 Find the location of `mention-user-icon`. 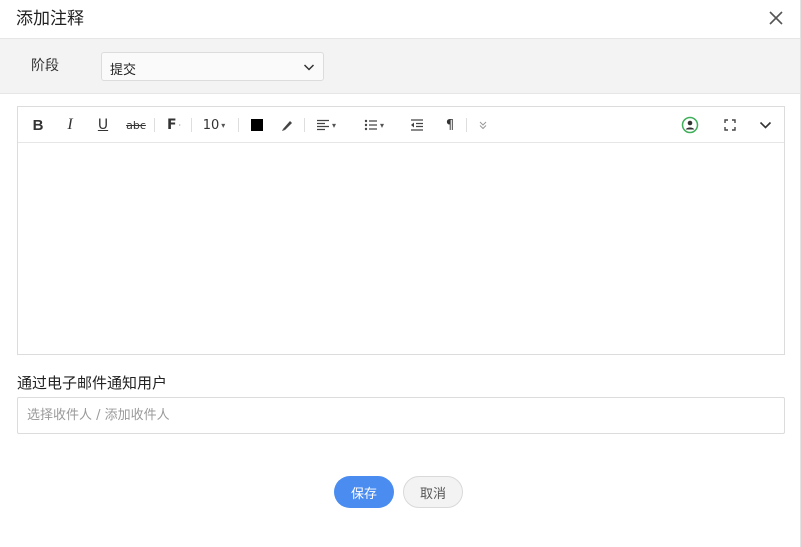

mention-user-icon is located at coordinates (690, 125).